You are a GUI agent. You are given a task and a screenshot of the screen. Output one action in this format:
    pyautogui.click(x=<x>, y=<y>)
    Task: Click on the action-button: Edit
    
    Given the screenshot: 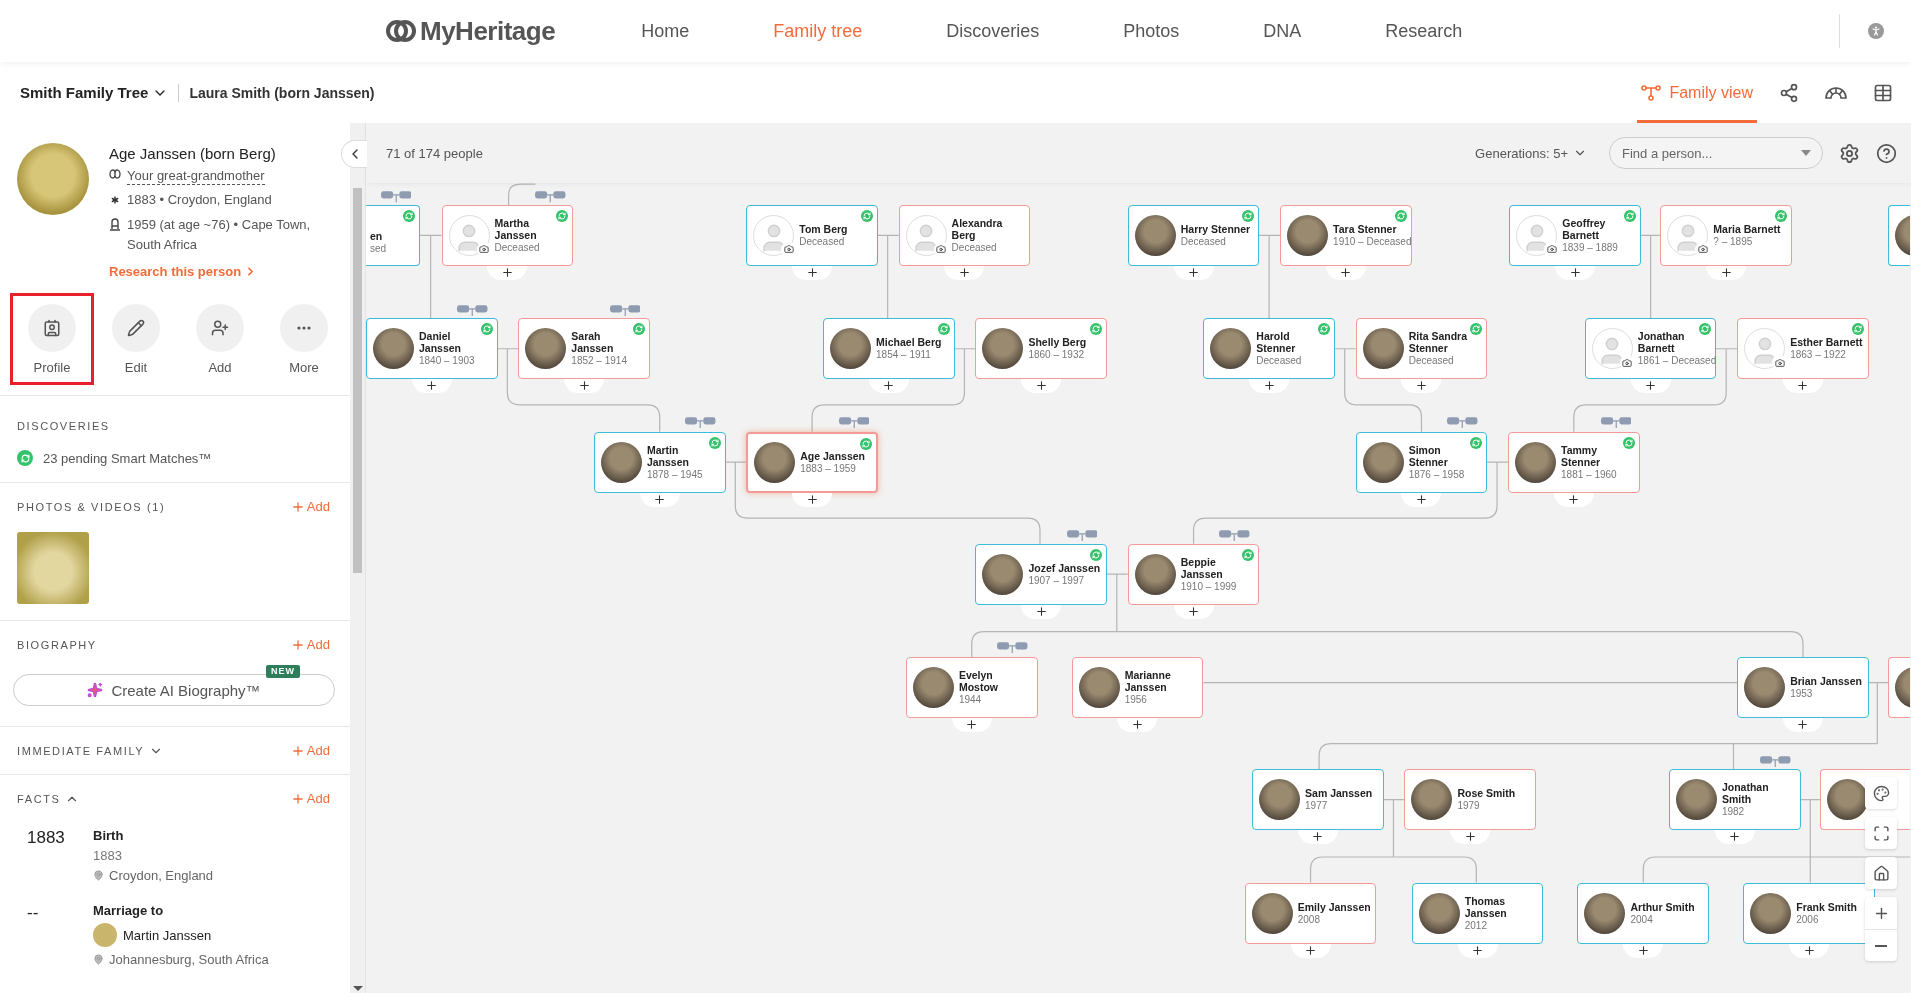 What is the action you would take?
    pyautogui.click(x=136, y=339)
    